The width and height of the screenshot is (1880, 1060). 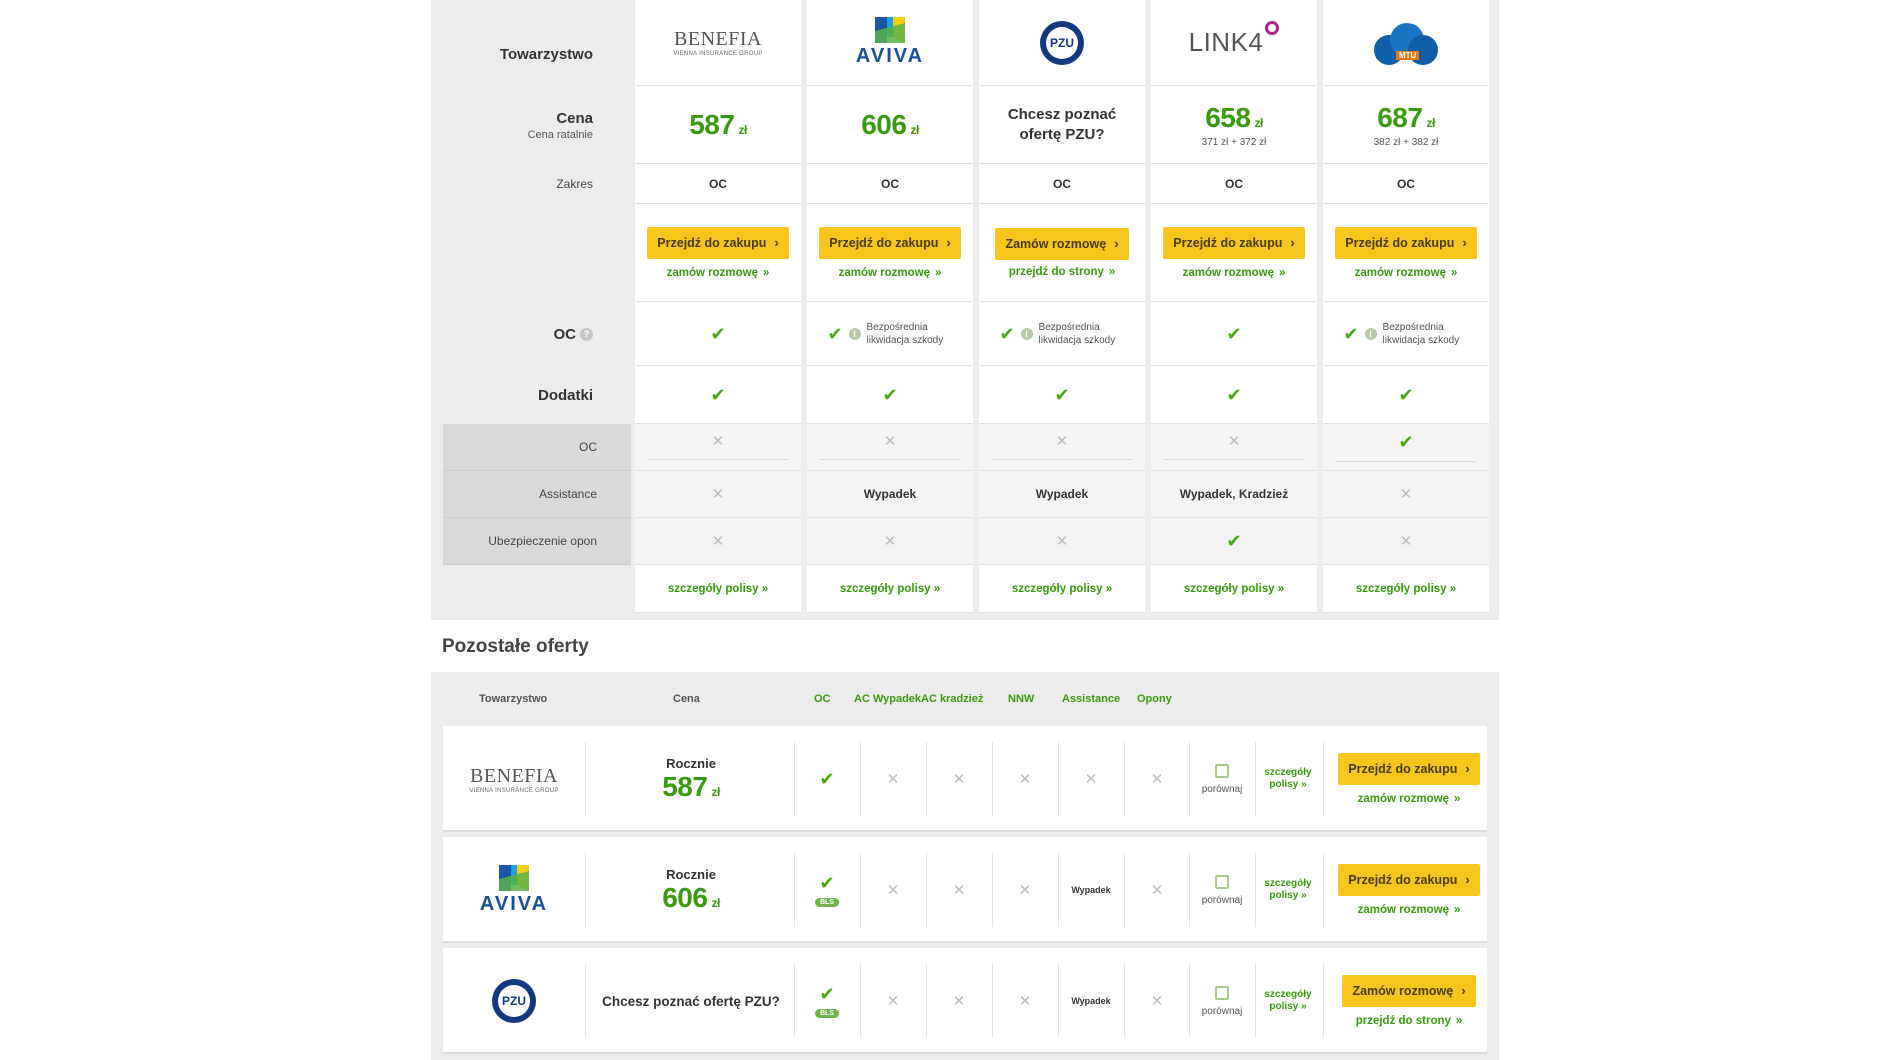 What do you see at coordinates (1062, 589) in the screenshot?
I see `policy-details-link-pzu: szczegóły polisy »` at bounding box center [1062, 589].